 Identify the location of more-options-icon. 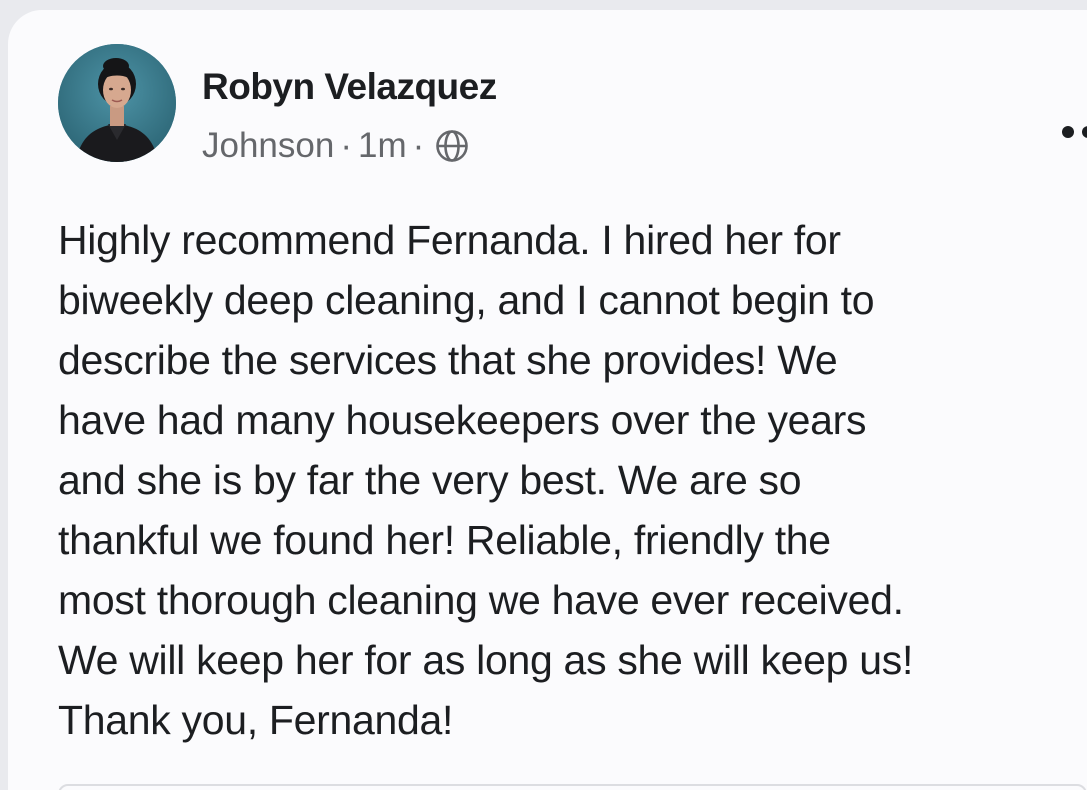
(1074, 132).